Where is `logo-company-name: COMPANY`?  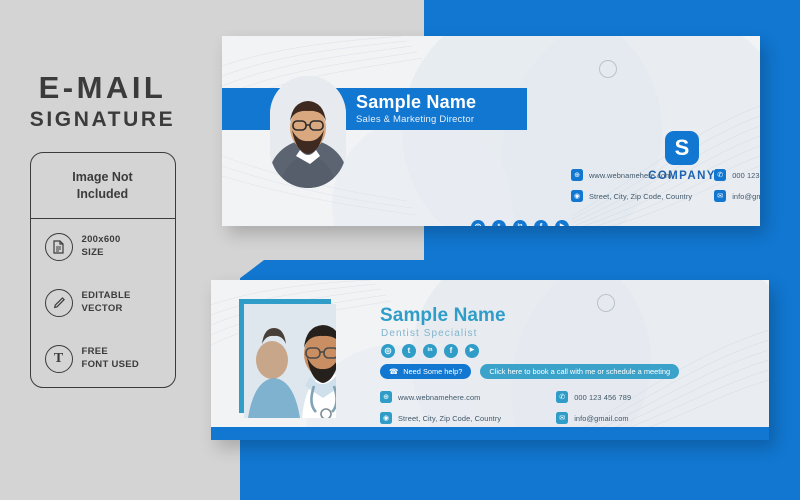
logo-company-name: COMPANY is located at coordinates (682, 176).